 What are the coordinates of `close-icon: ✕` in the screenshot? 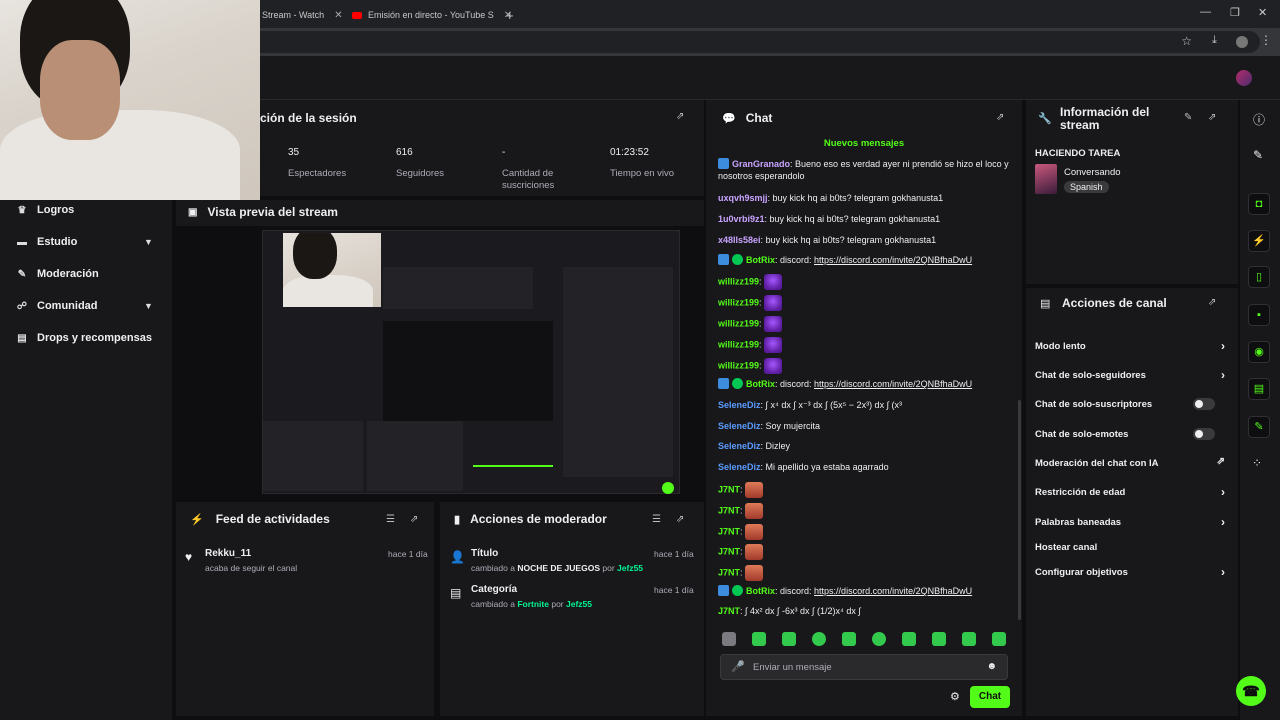 It's located at (338, 15).